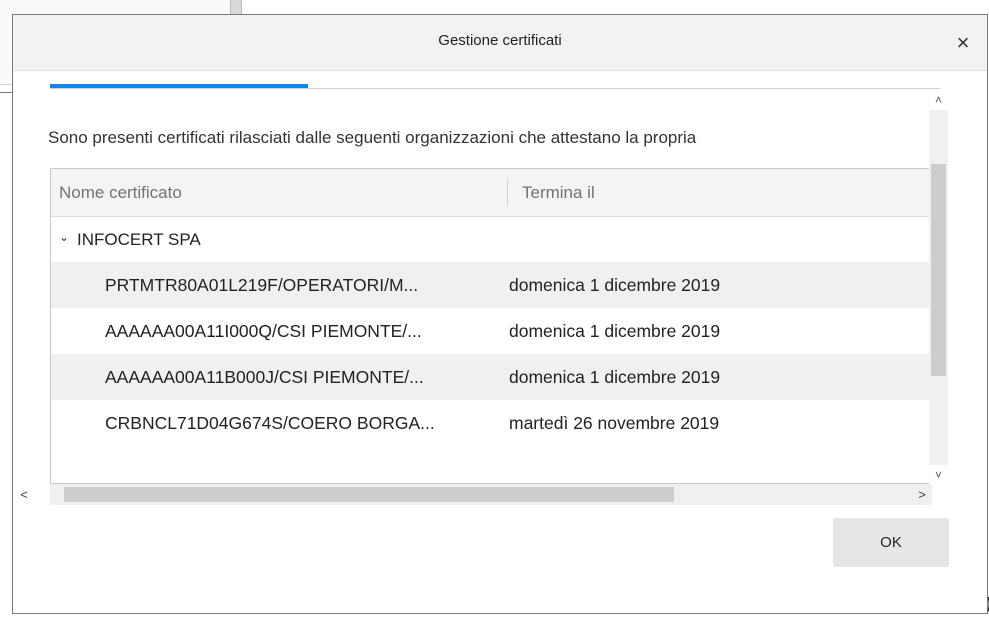 This screenshot has height=618, width=989. I want to click on background-scrollbar, so click(236, 7).